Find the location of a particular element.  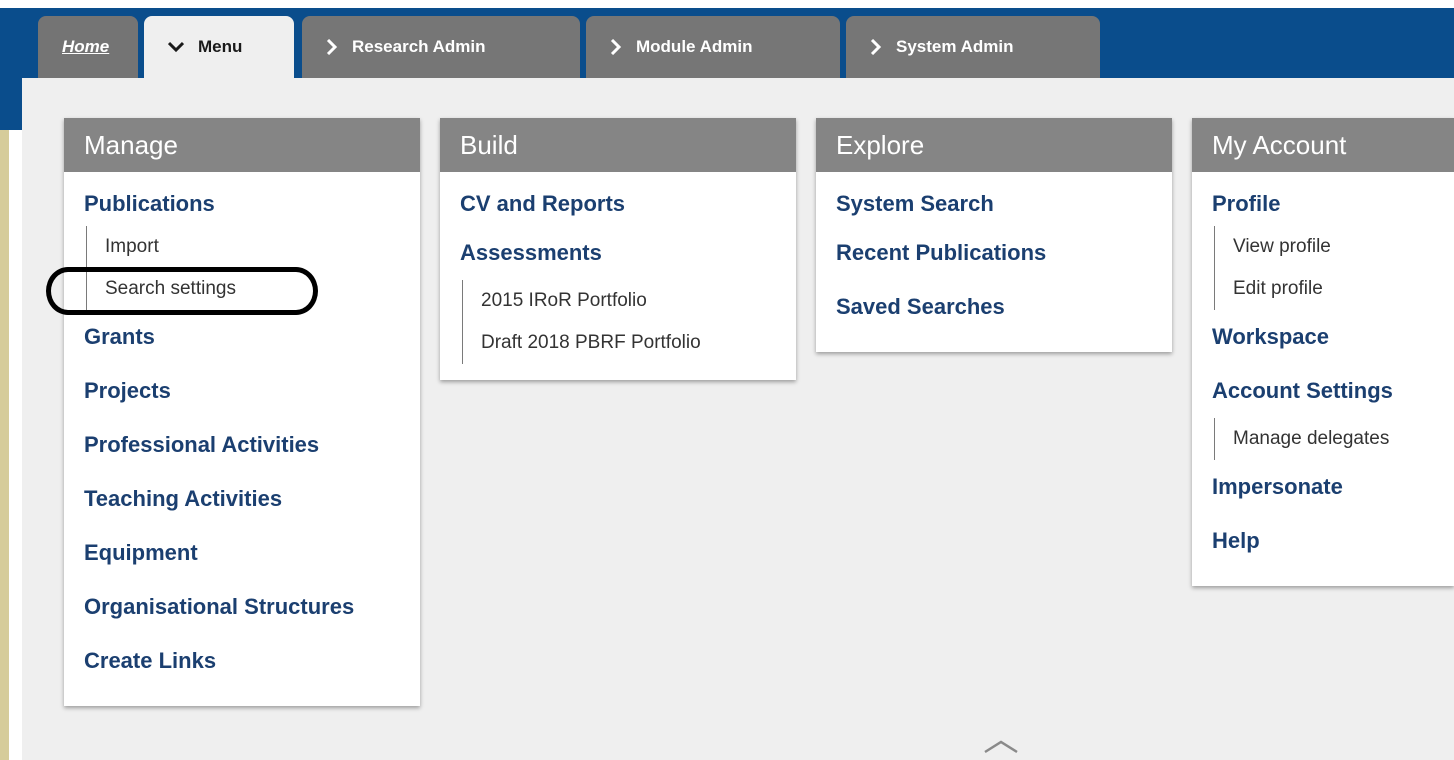

menu-item-impersonate: Impersonate is located at coordinates (1323, 487).